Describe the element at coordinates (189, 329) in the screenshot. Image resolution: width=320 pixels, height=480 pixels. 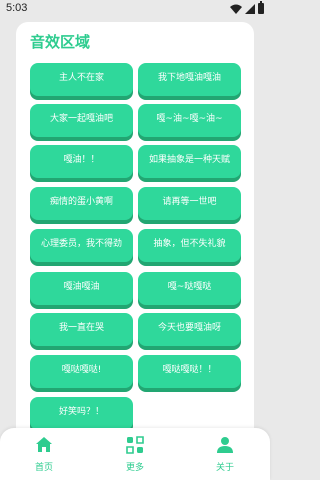
I see `sound-button: 今天也要嘎油呀` at that location.